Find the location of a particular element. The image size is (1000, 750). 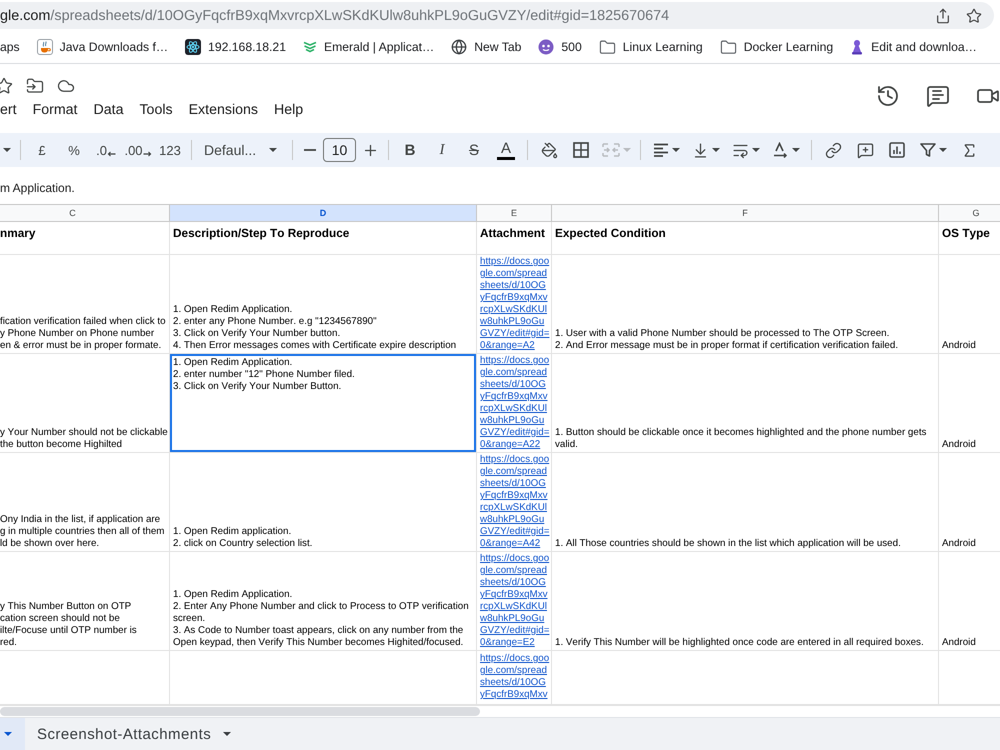

strikethrough-button: S is located at coordinates (474, 150).